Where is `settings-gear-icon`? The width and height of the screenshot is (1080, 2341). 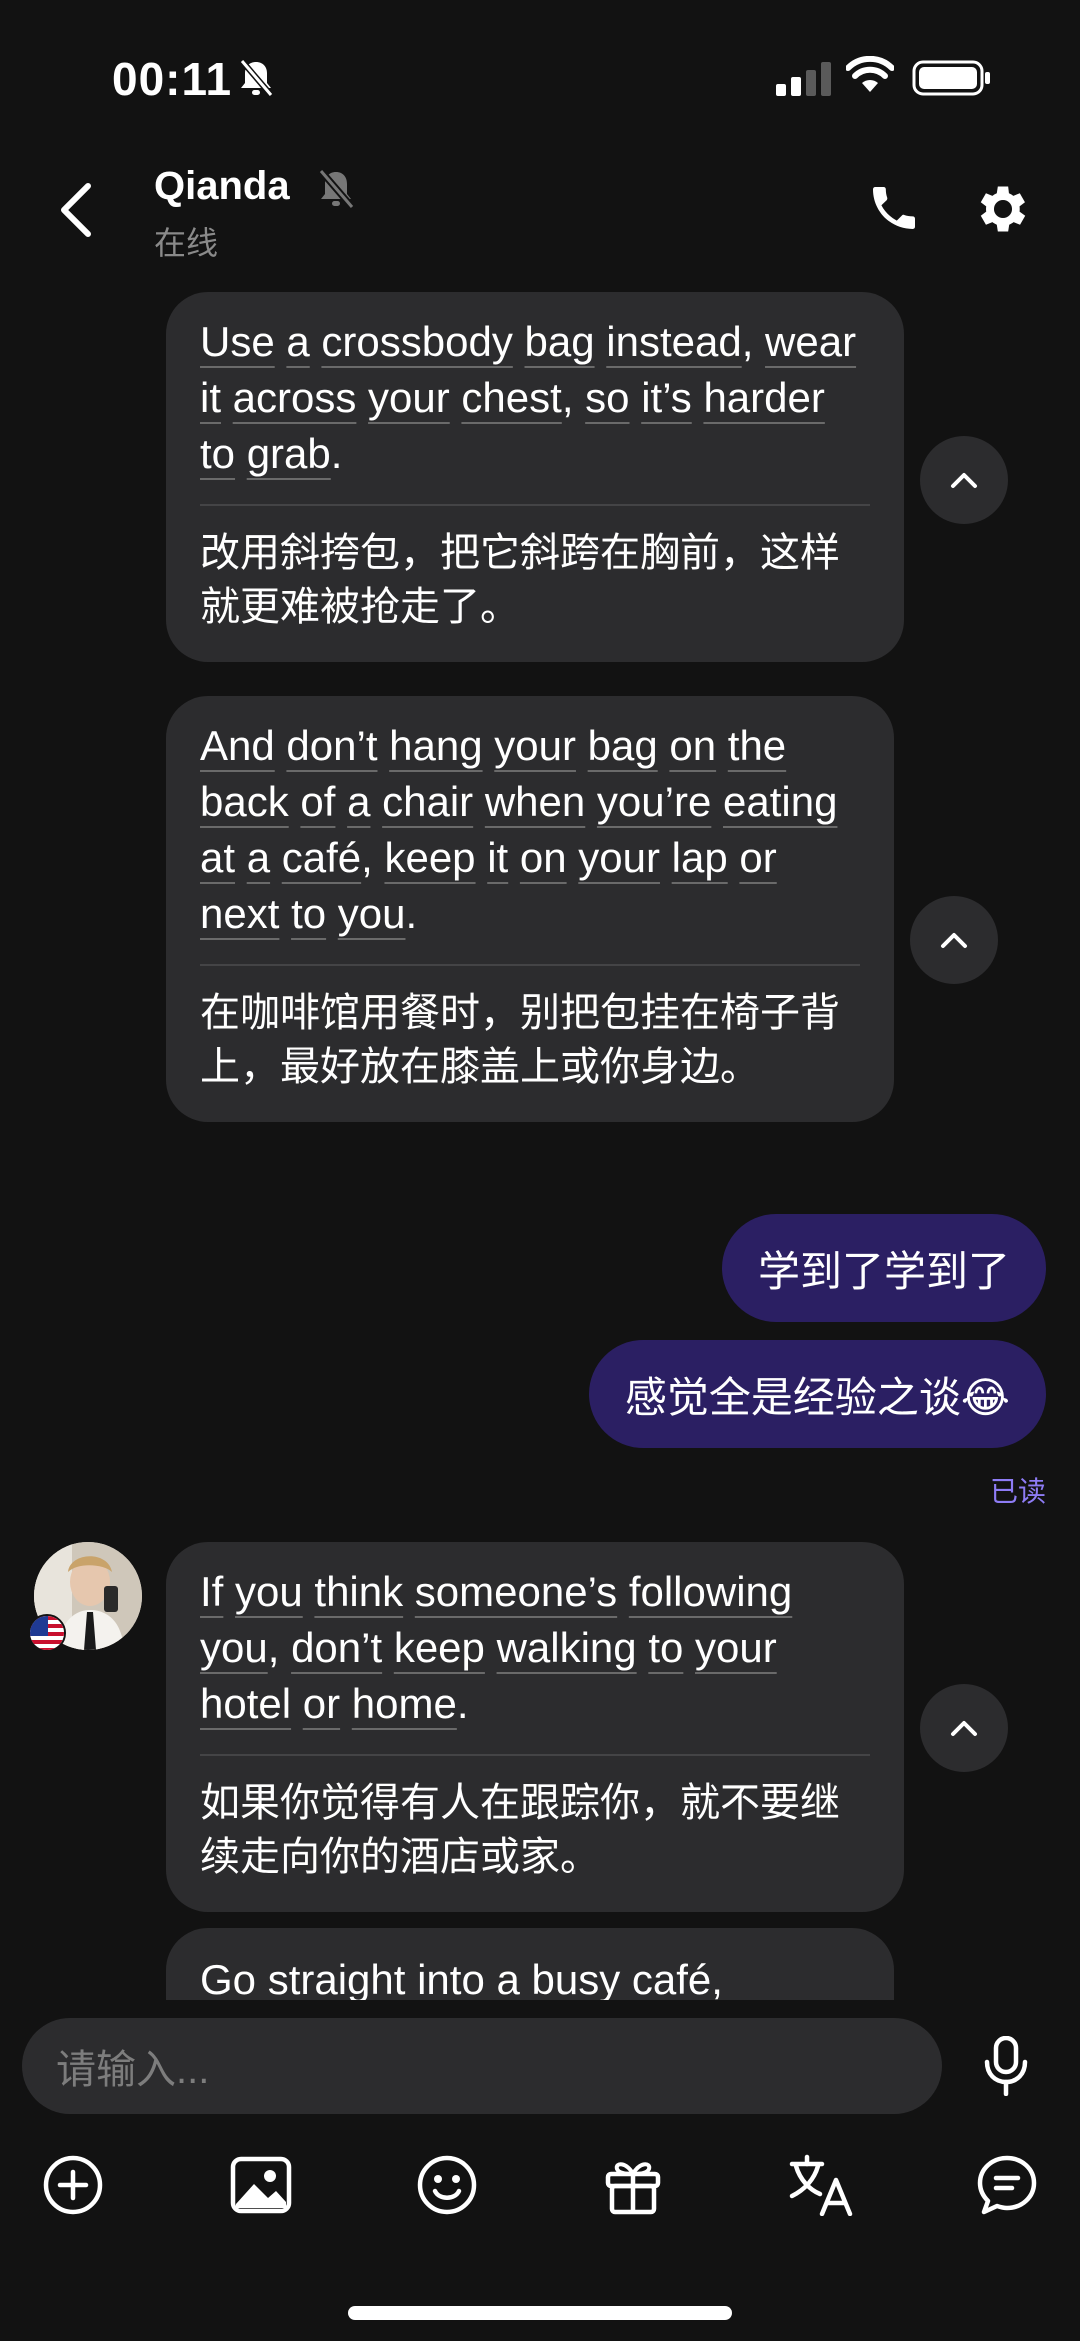 settings-gear-icon is located at coordinates (1003, 209).